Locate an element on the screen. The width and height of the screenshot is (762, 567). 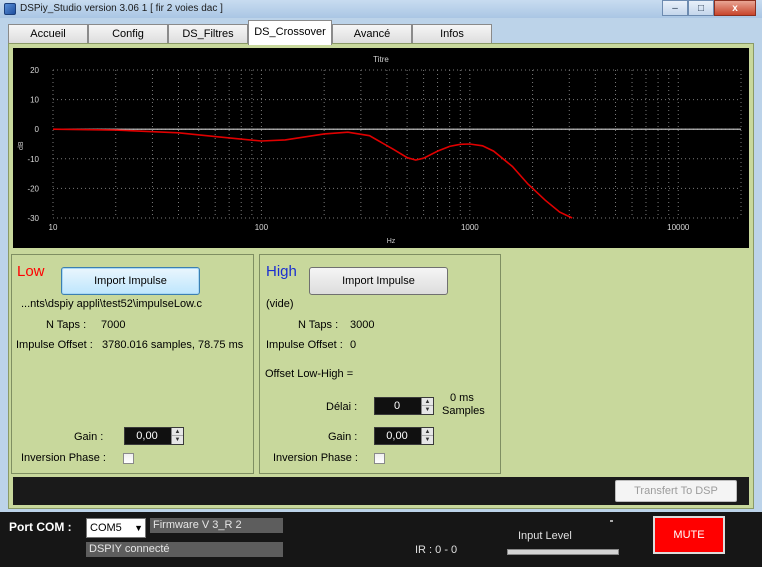
minimize-button: – is located at coordinates (675, 8).